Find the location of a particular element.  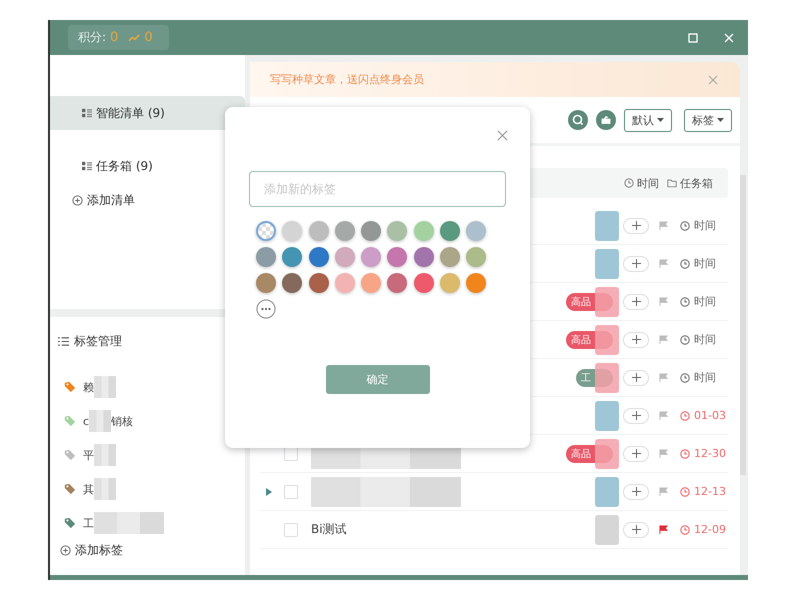

caret-icon is located at coordinates (720, 120).